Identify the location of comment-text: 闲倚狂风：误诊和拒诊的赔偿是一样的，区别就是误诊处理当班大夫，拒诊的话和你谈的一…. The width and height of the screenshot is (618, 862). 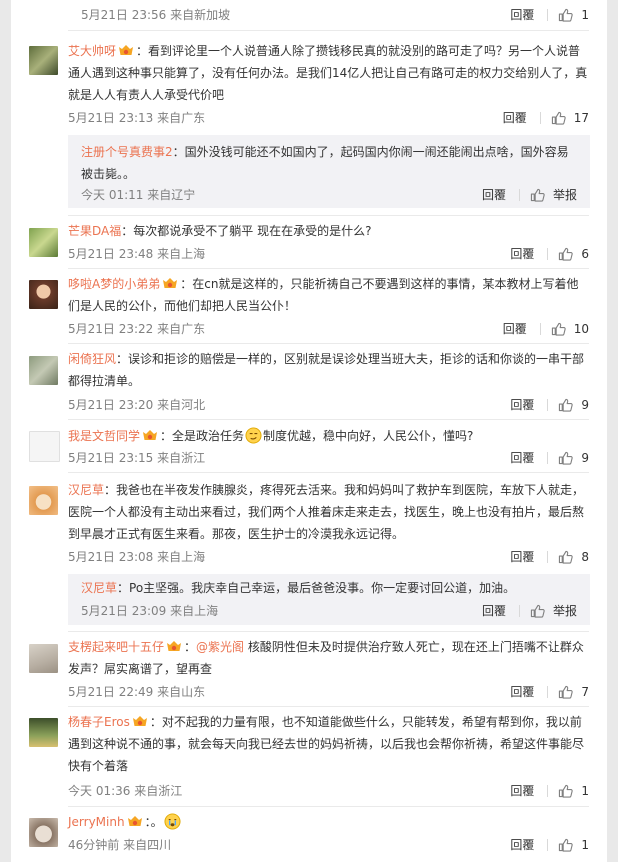
(329, 370).